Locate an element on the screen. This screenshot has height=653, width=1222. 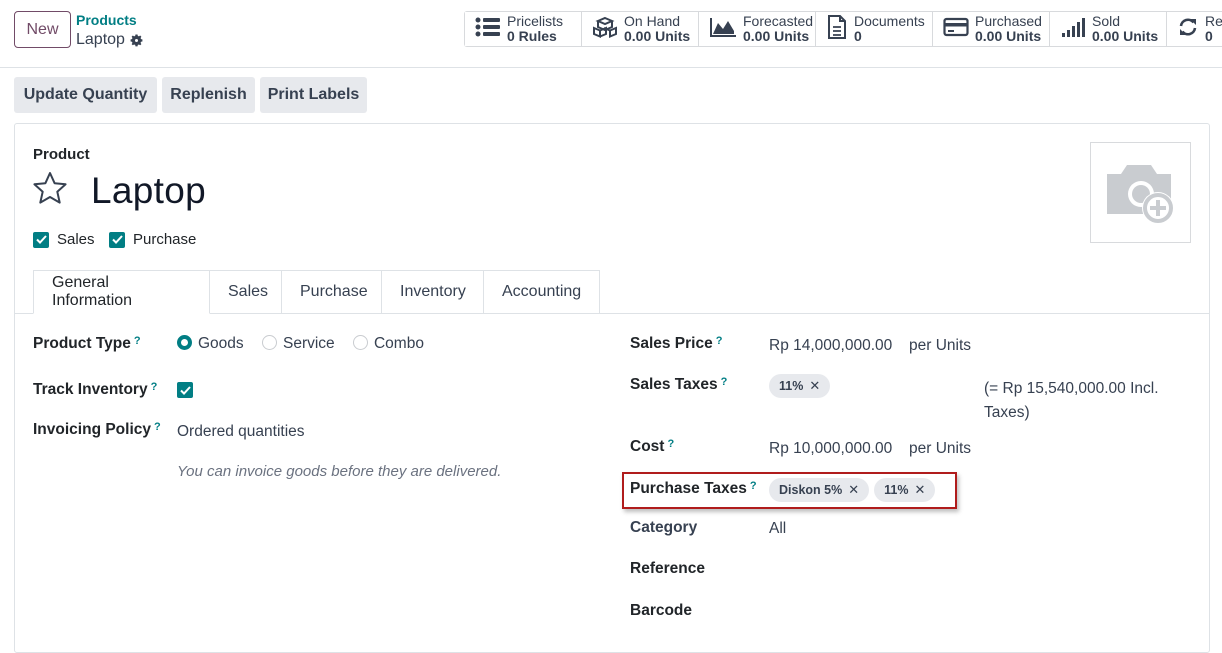
purchase-checkbox is located at coordinates (117, 239).